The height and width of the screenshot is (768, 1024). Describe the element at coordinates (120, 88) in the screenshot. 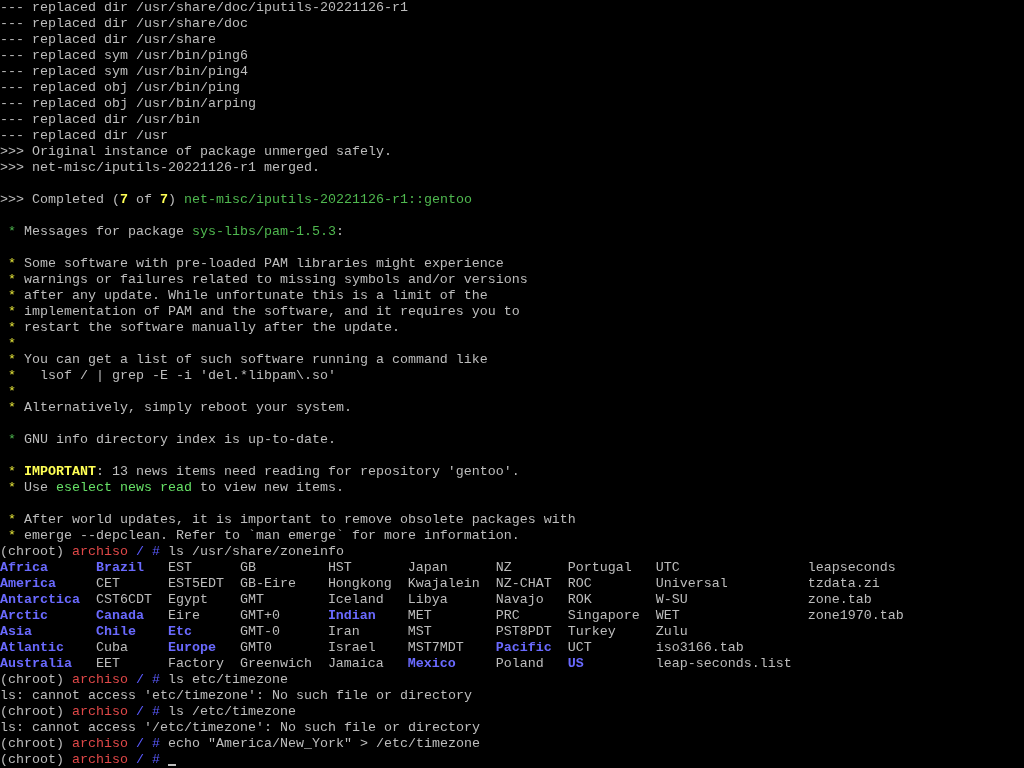

I see `terminal-line: --- replaced obj /usr/bin/ping` at that location.